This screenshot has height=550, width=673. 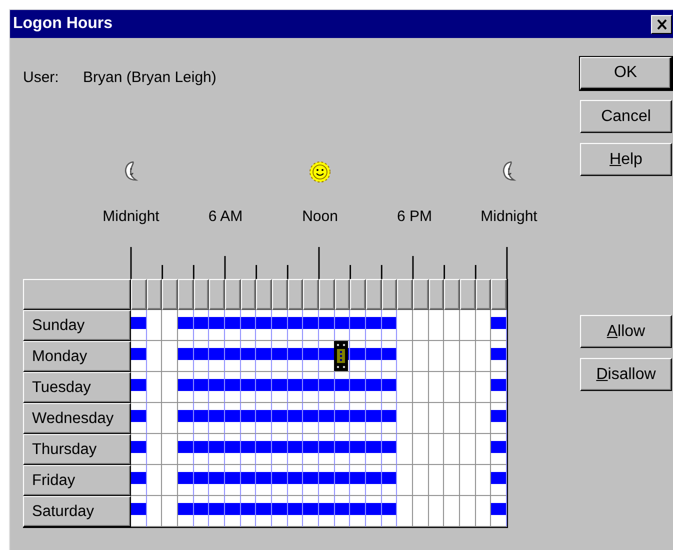 I want to click on day-row-button: Wednesday, so click(x=77, y=418).